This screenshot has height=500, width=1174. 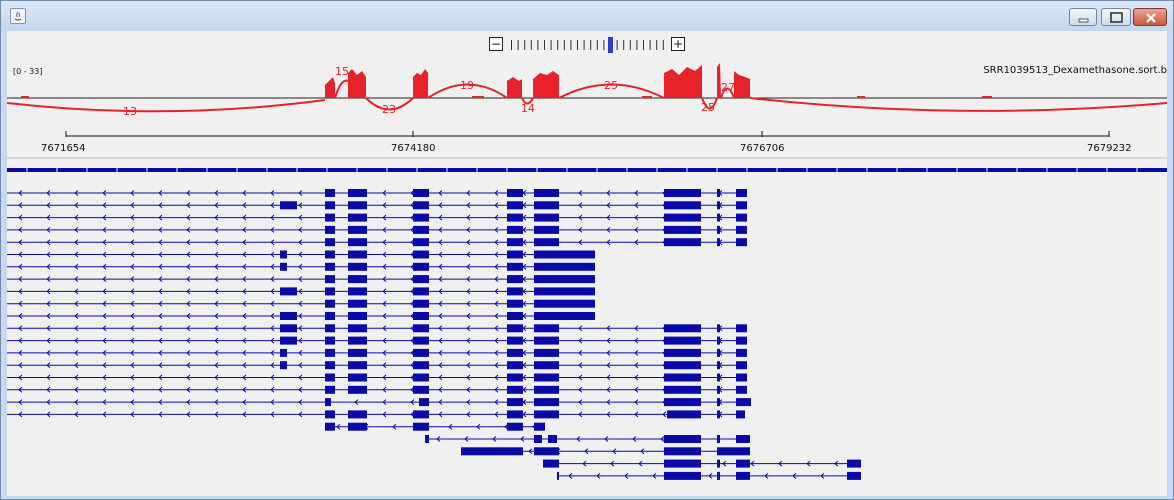 I want to click on coverage-track, so click(x=506, y=80).